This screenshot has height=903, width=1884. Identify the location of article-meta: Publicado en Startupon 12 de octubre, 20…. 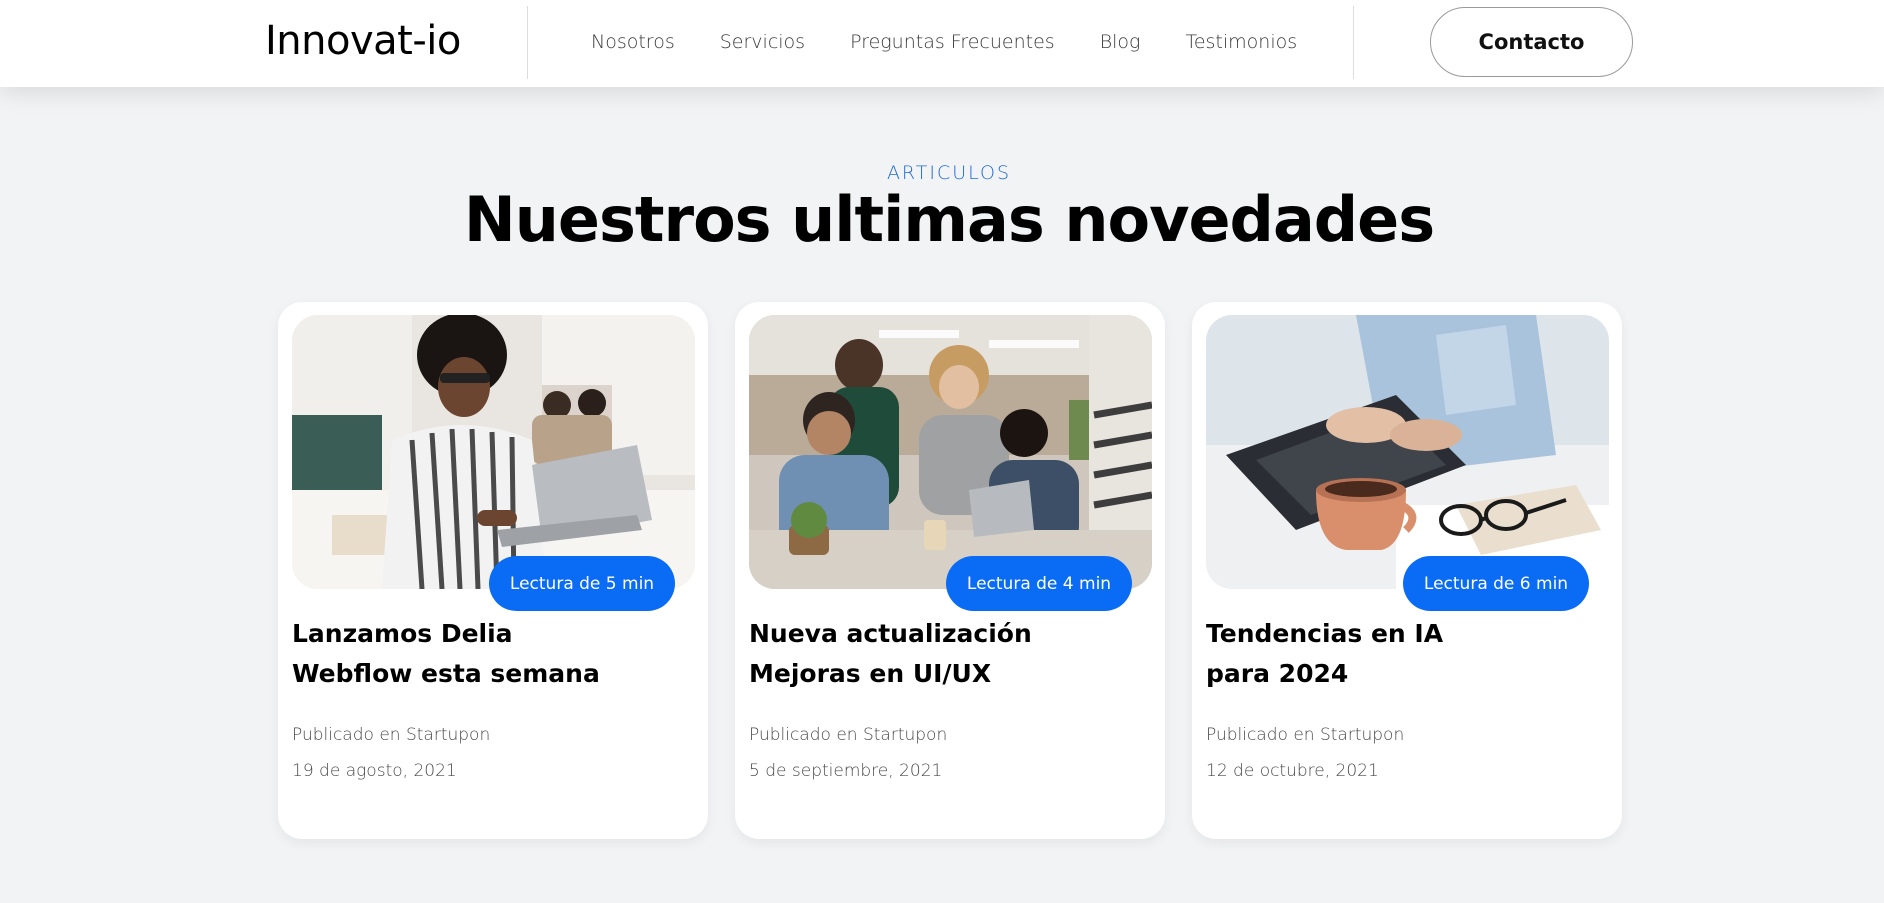
(1305, 753).